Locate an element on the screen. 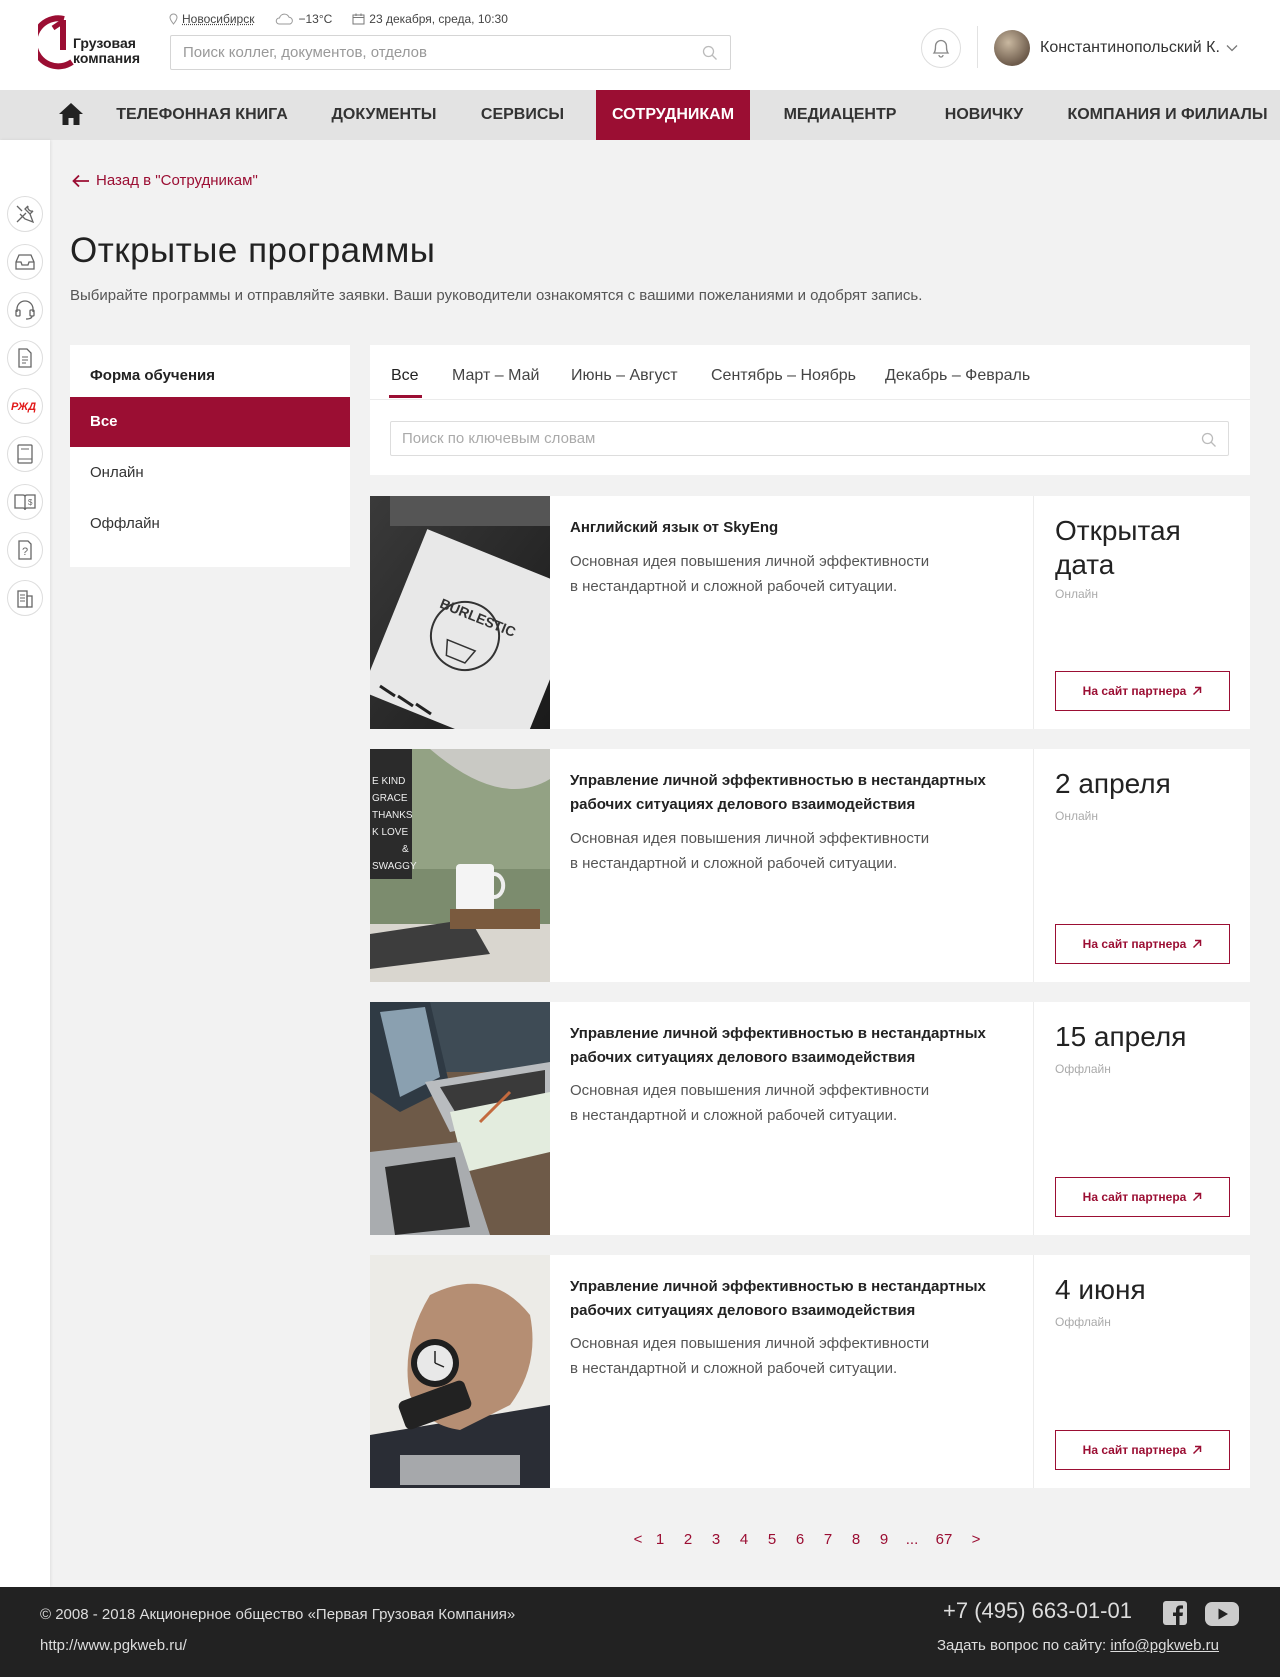 The image size is (1280, 1677). program-image: BURLESTIC is located at coordinates (460, 612).